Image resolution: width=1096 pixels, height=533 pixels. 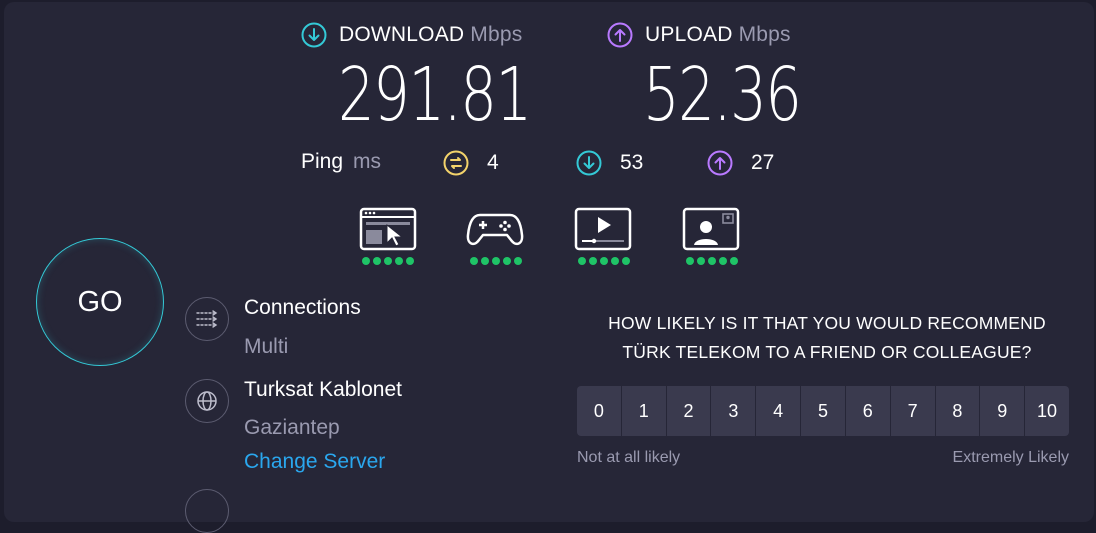 What do you see at coordinates (322, 161) in the screenshot?
I see `ping-label: Ping` at bounding box center [322, 161].